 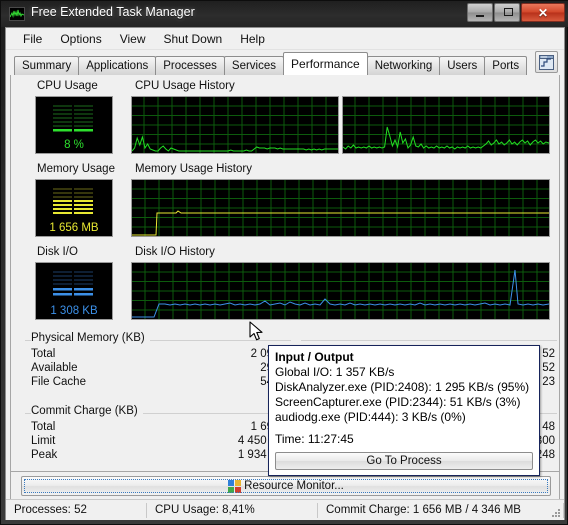 I want to click on title-bar: Free Extended Task Manager ✕, so click(x=284, y=14).